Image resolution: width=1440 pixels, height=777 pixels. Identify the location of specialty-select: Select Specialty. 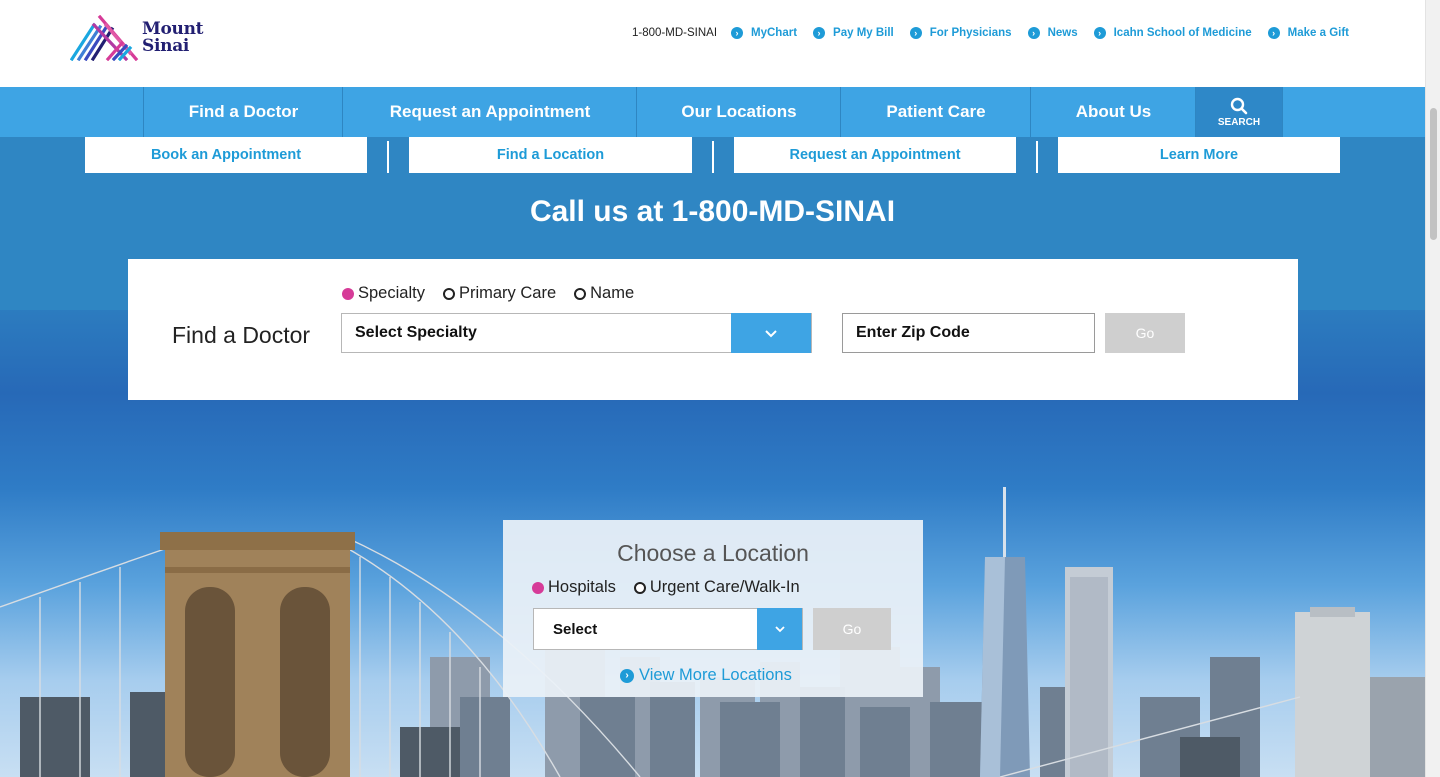
(576, 333).